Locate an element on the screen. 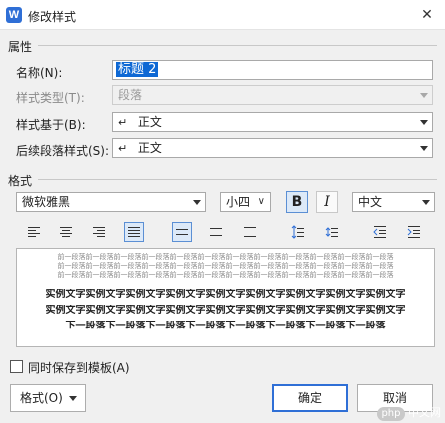 This screenshot has height=423, width=445. close-icon: ✕ is located at coordinates (427, 15).